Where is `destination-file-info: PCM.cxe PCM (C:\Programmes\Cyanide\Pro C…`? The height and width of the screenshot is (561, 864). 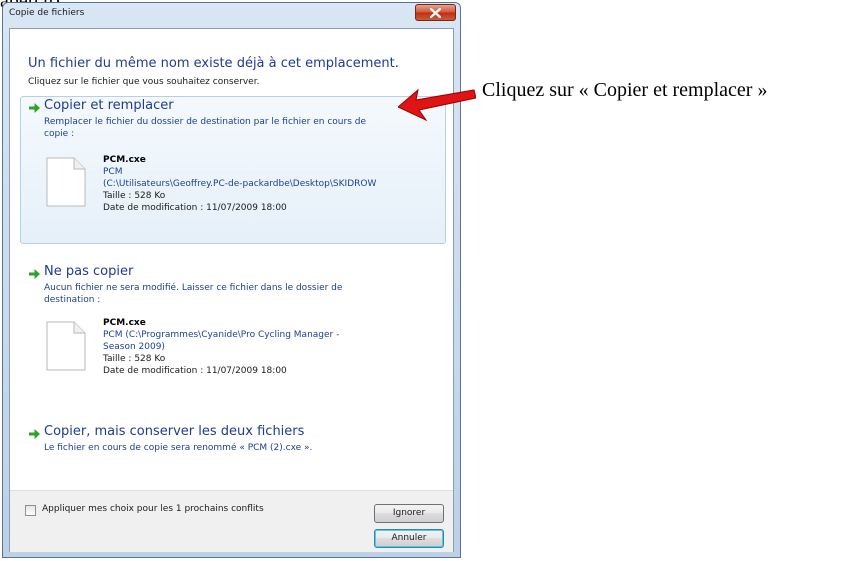 destination-file-info: PCM.cxe PCM (C:\Programmes\Cyanide\Pro C… is located at coordinates (221, 347).